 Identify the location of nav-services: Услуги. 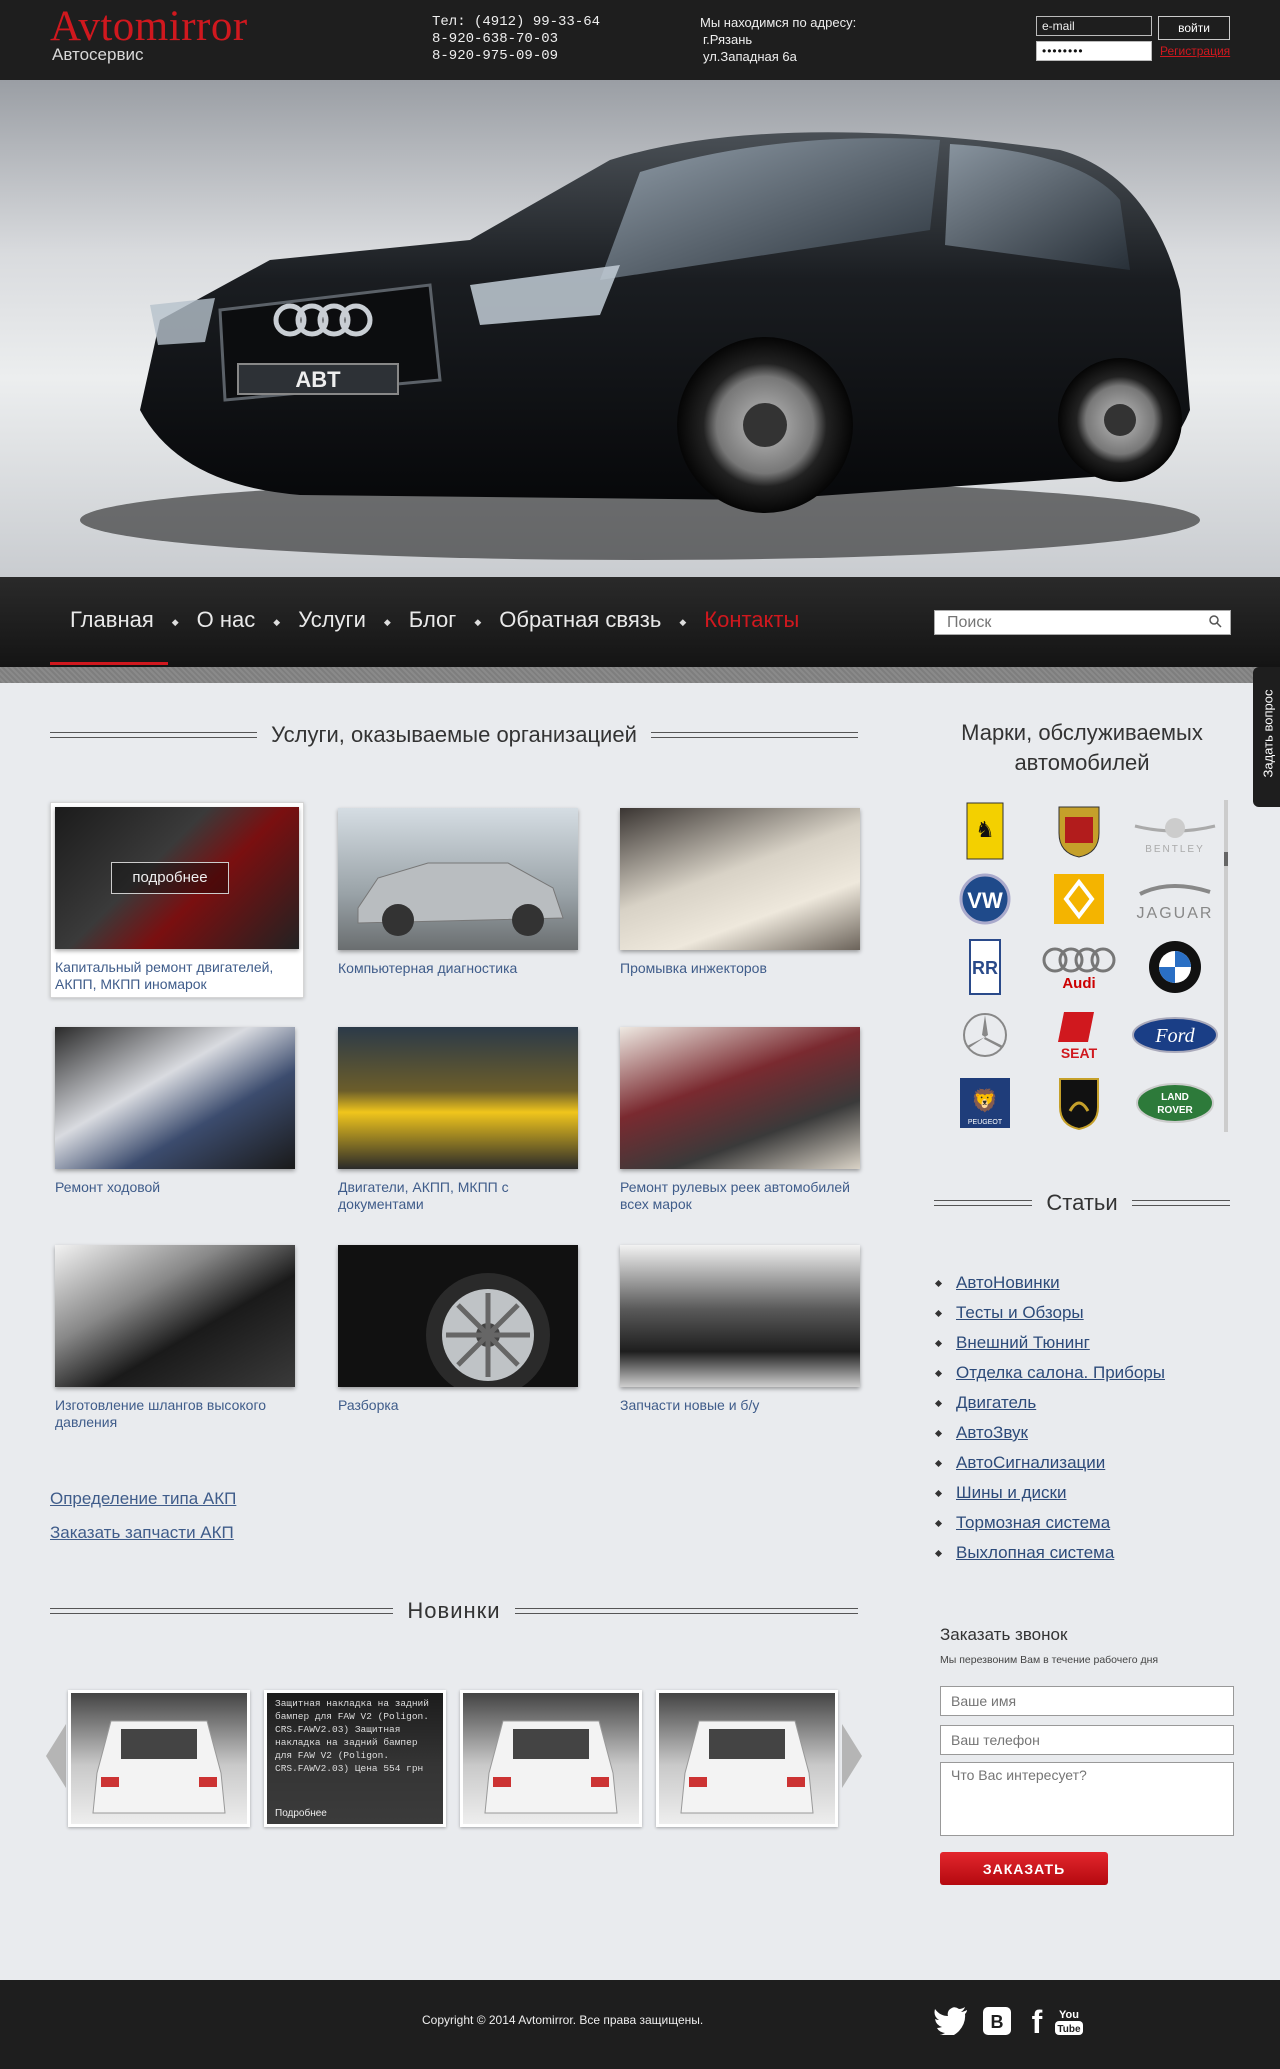
(332, 622).